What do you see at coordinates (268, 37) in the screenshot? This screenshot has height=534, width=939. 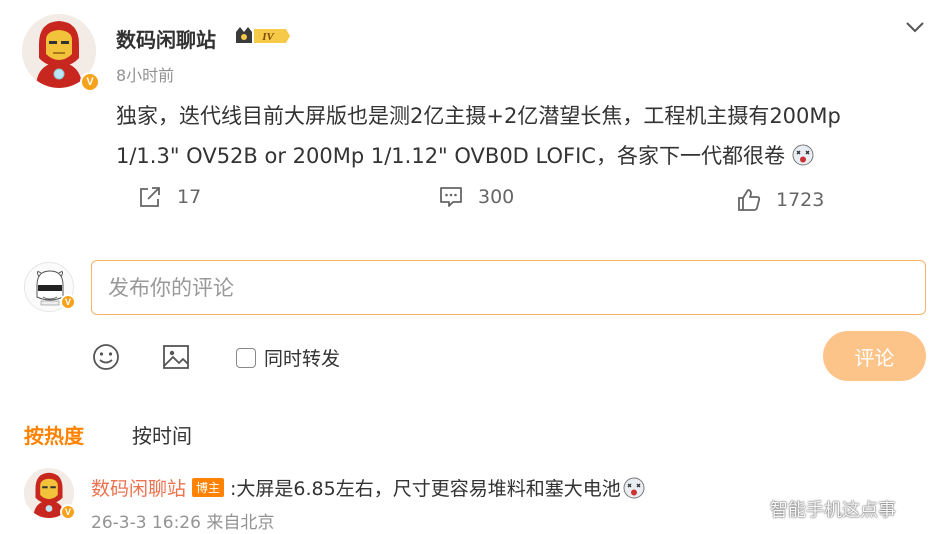 I see `level-text: IV` at bounding box center [268, 37].